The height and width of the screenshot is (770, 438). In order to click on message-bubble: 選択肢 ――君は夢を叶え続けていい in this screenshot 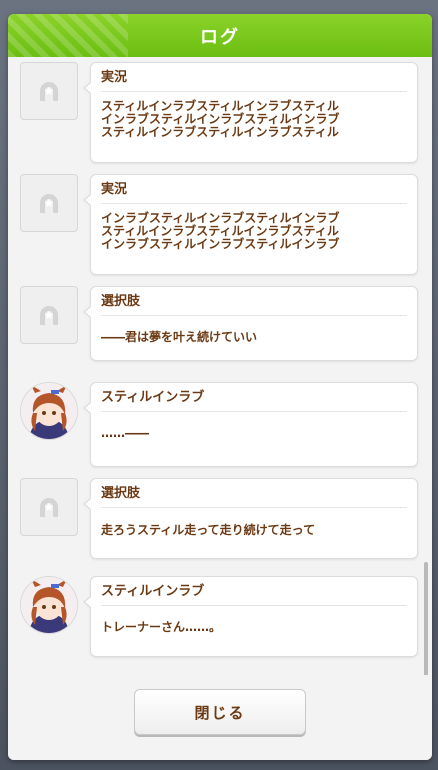, I will do `click(250, 323)`.